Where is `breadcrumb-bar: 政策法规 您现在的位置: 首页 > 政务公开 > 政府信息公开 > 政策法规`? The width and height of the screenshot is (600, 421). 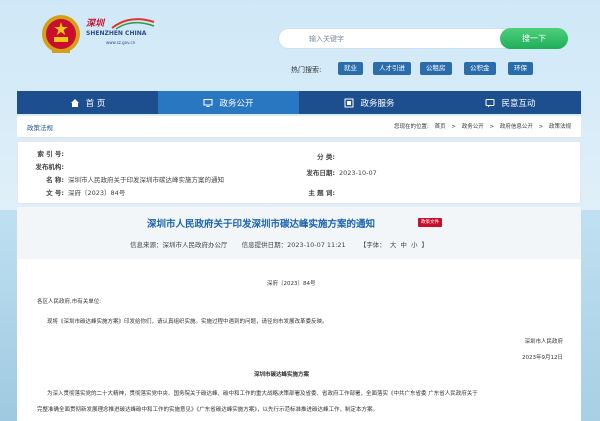
breadcrumb-bar: 政策法规 您现在的位置: 首页 > 政务公开 > 政府信息公开 > 政策法规 is located at coordinates (299, 127).